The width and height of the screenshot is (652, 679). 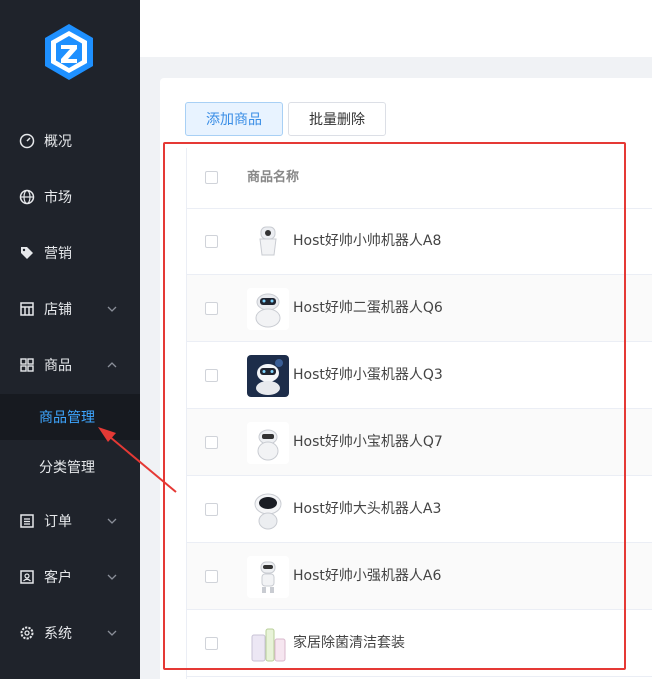 I want to click on table-row: Host好帅小强机器人A6, so click(x=419, y=576).